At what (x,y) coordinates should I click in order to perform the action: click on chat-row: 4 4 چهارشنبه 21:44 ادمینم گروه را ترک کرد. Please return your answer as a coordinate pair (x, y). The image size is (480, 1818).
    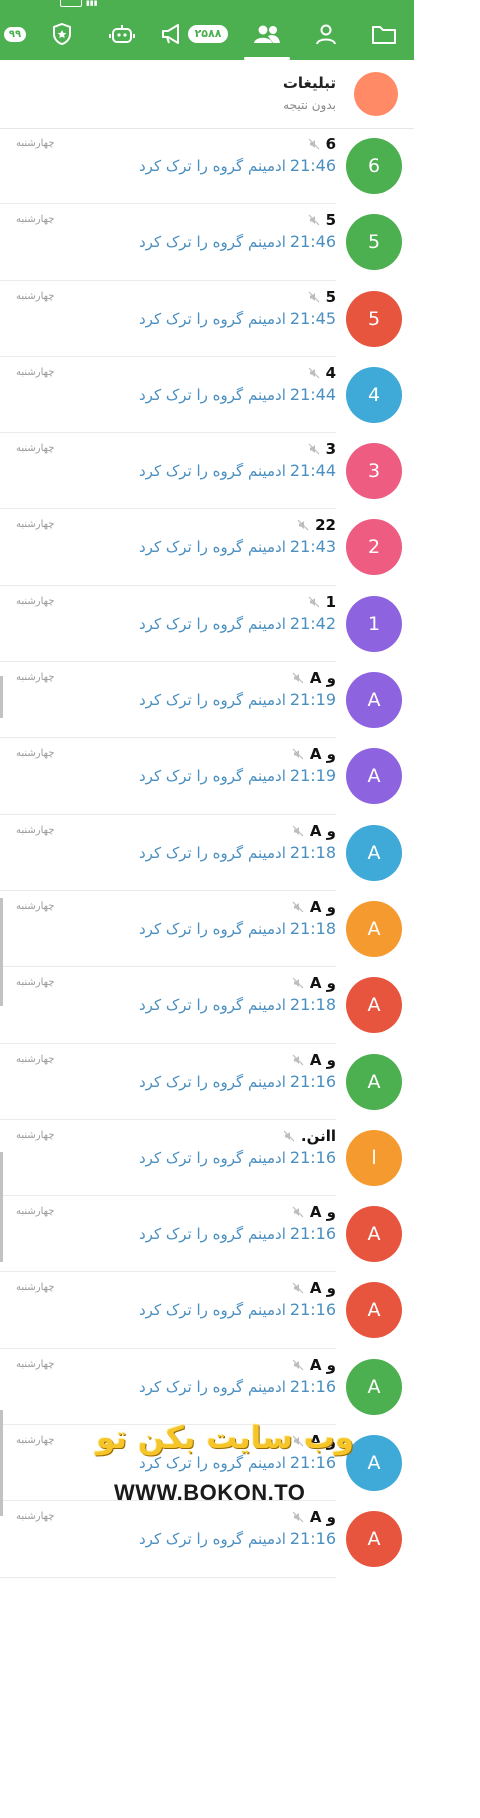
    Looking at the image, I should click on (207, 395).